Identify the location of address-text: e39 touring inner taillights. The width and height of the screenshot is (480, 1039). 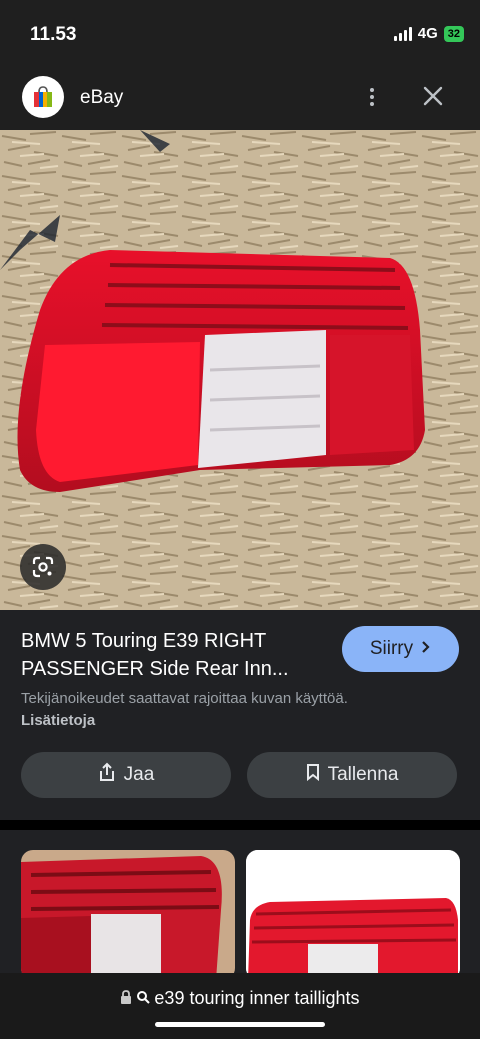
(257, 998).